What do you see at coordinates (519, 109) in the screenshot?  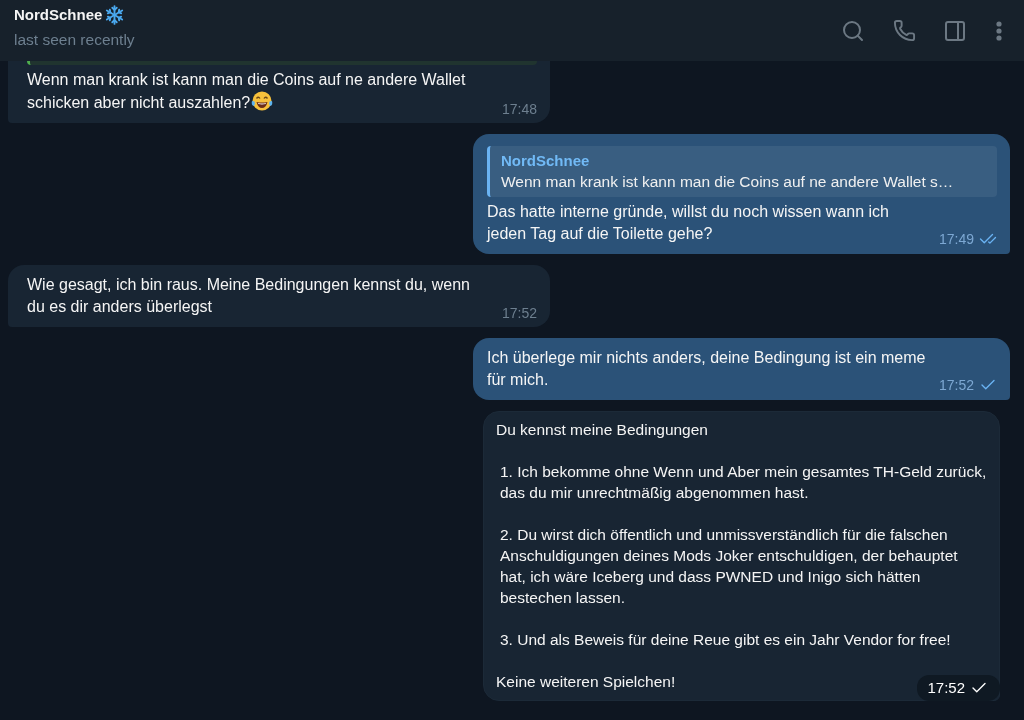 I see `message-time: 17:48` at bounding box center [519, 109].